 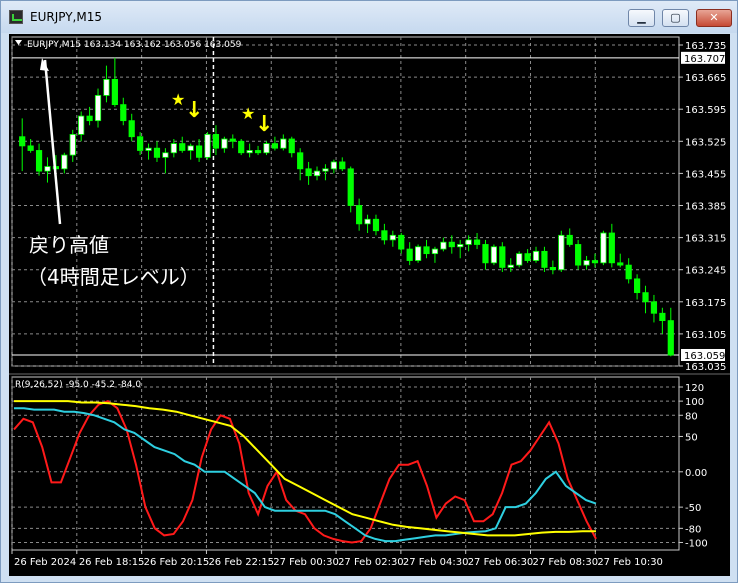 I want to click on y-tick-label: 163.035, so click(x=705, y=367).